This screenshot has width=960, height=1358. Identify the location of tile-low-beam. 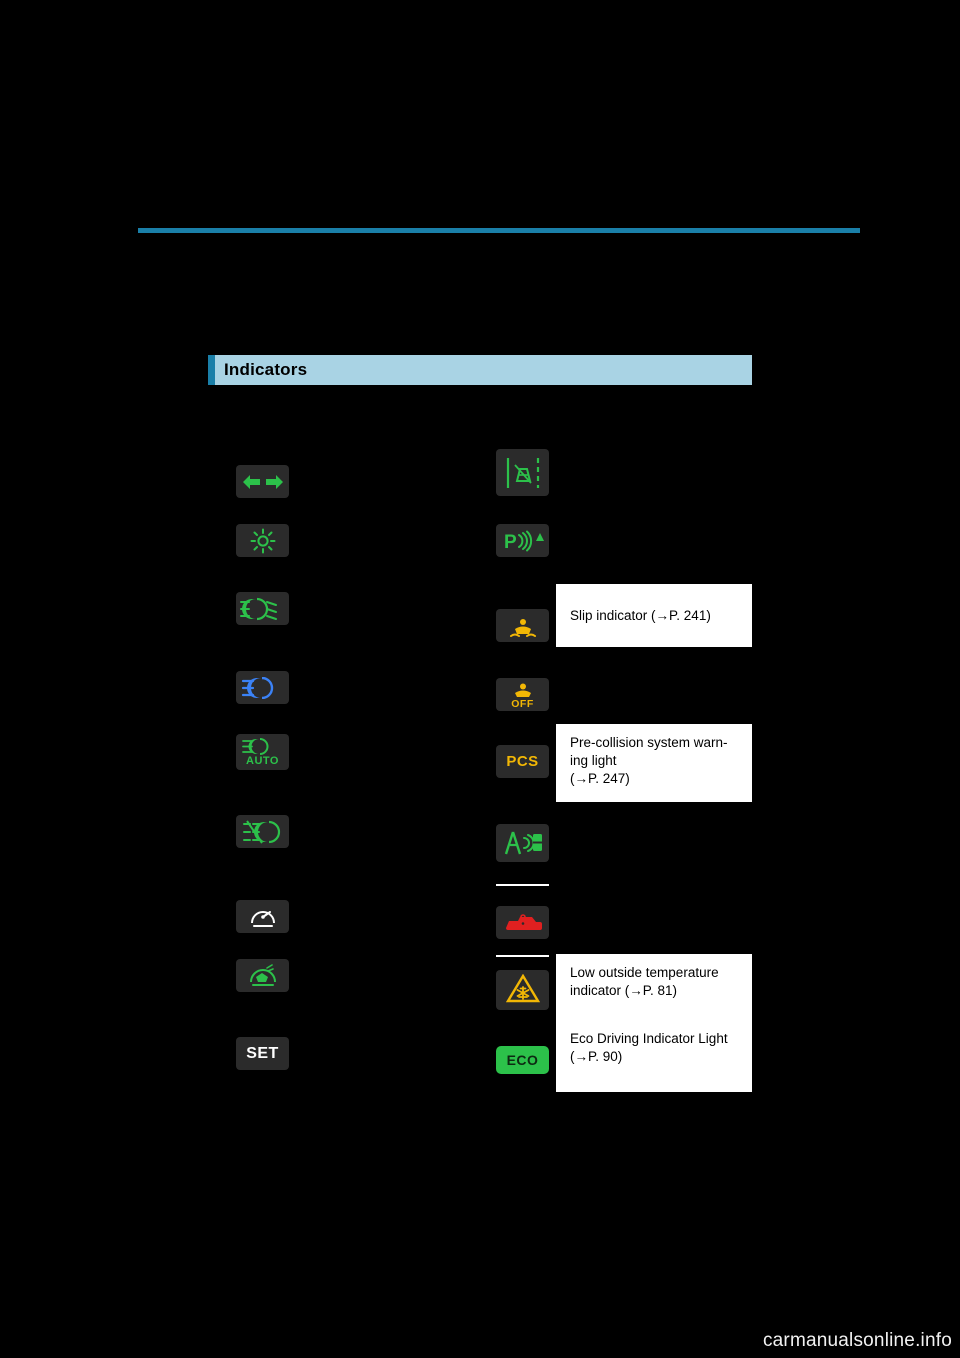
(262, 608).